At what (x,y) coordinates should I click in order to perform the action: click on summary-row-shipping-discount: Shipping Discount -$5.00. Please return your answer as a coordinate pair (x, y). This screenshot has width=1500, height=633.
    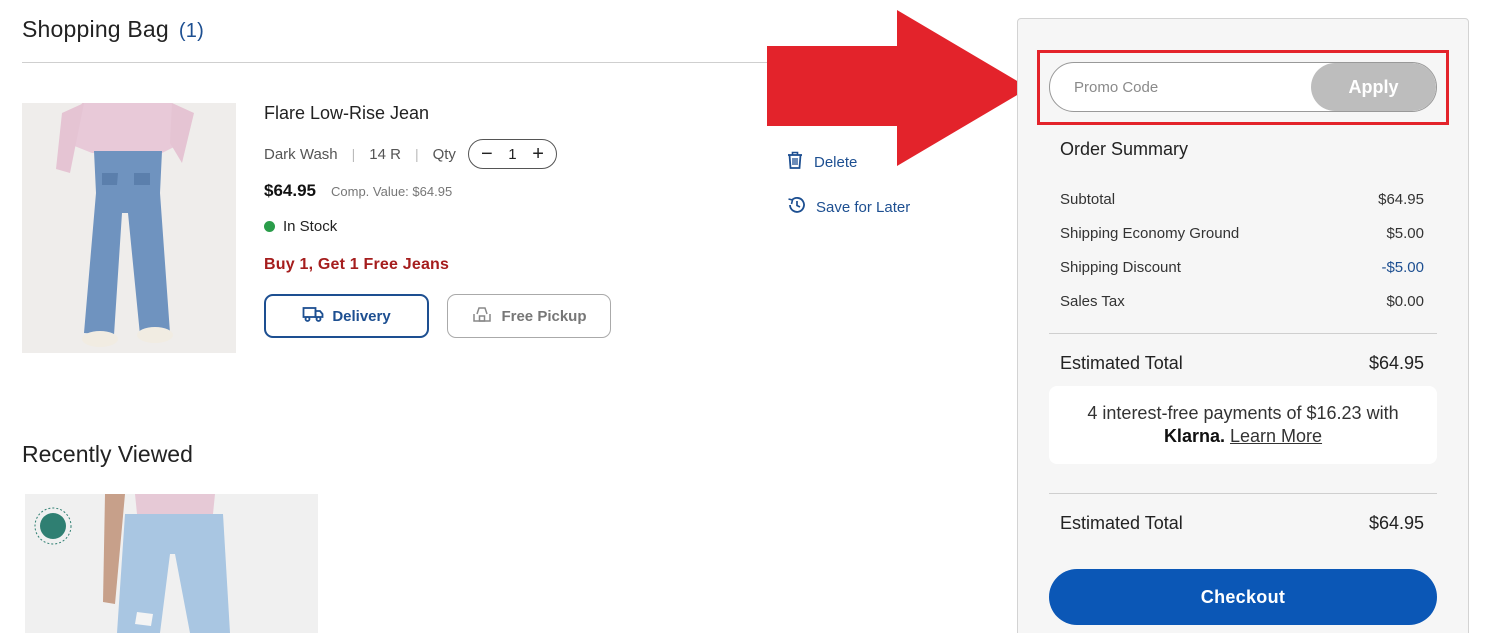
    Looking at the image, I should click on (1242, 267).